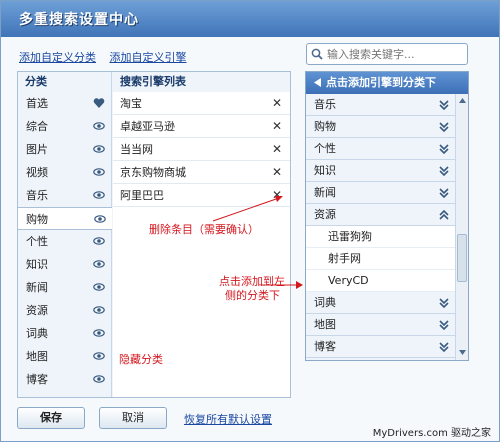 This screenshot has width=500, height=442. What do you see at coordinates (142, 195) in the screenshot?
I see `engine-label: 阿里巴巴` at bounding box center [142, 195].